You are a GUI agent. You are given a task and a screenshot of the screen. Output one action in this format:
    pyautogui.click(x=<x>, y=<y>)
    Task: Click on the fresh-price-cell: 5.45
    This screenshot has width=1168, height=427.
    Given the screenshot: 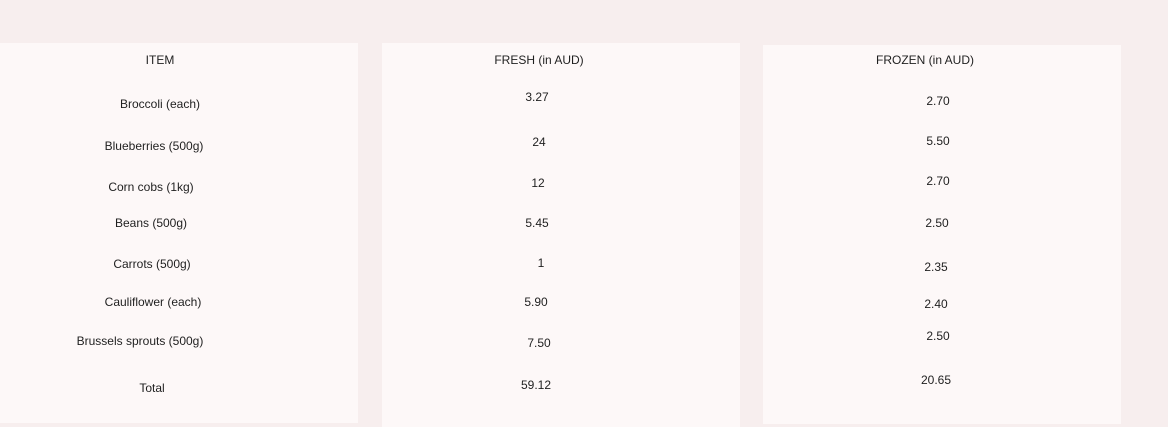 What is the action you would take?
    pyautogui.click(x=537, y=223)
    